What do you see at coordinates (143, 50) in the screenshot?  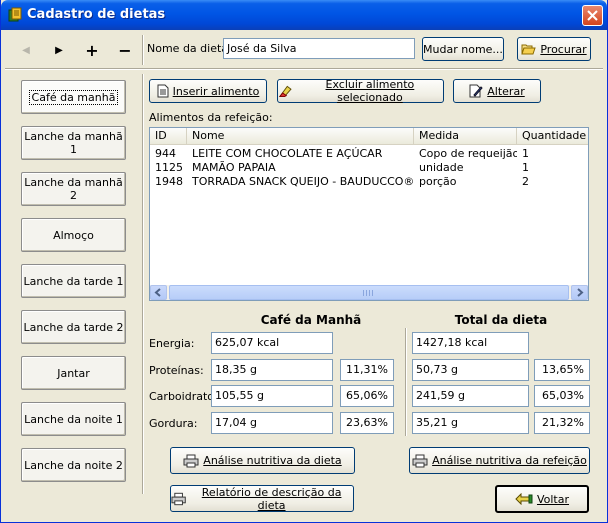 I see `toolbar-divider` at bounding box center [143, 50].